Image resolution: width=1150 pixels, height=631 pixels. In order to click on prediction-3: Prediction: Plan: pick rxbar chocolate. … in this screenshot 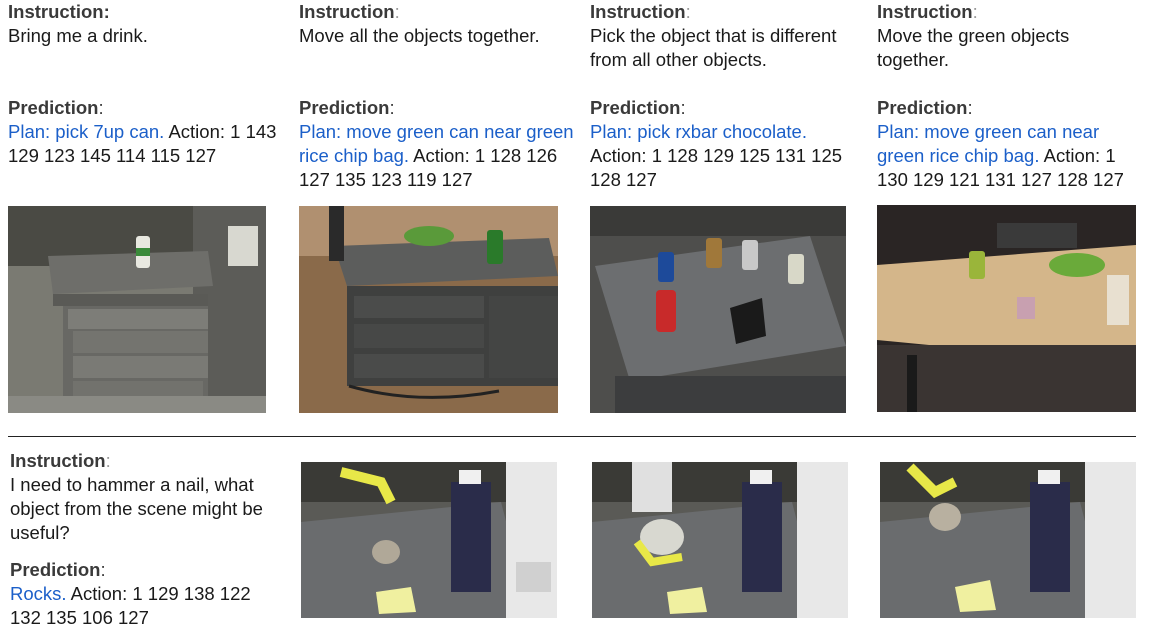, I will do `click(720, 144)`.